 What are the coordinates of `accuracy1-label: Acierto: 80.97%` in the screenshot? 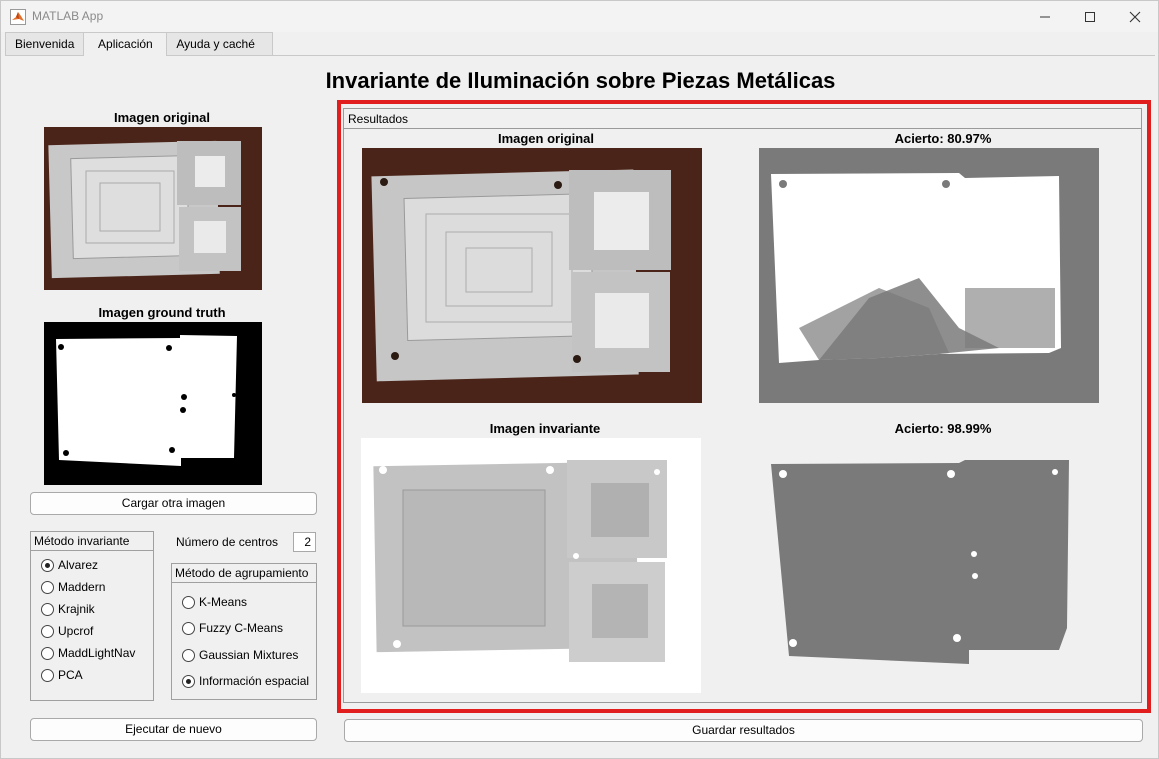 It's located at (943, 138).